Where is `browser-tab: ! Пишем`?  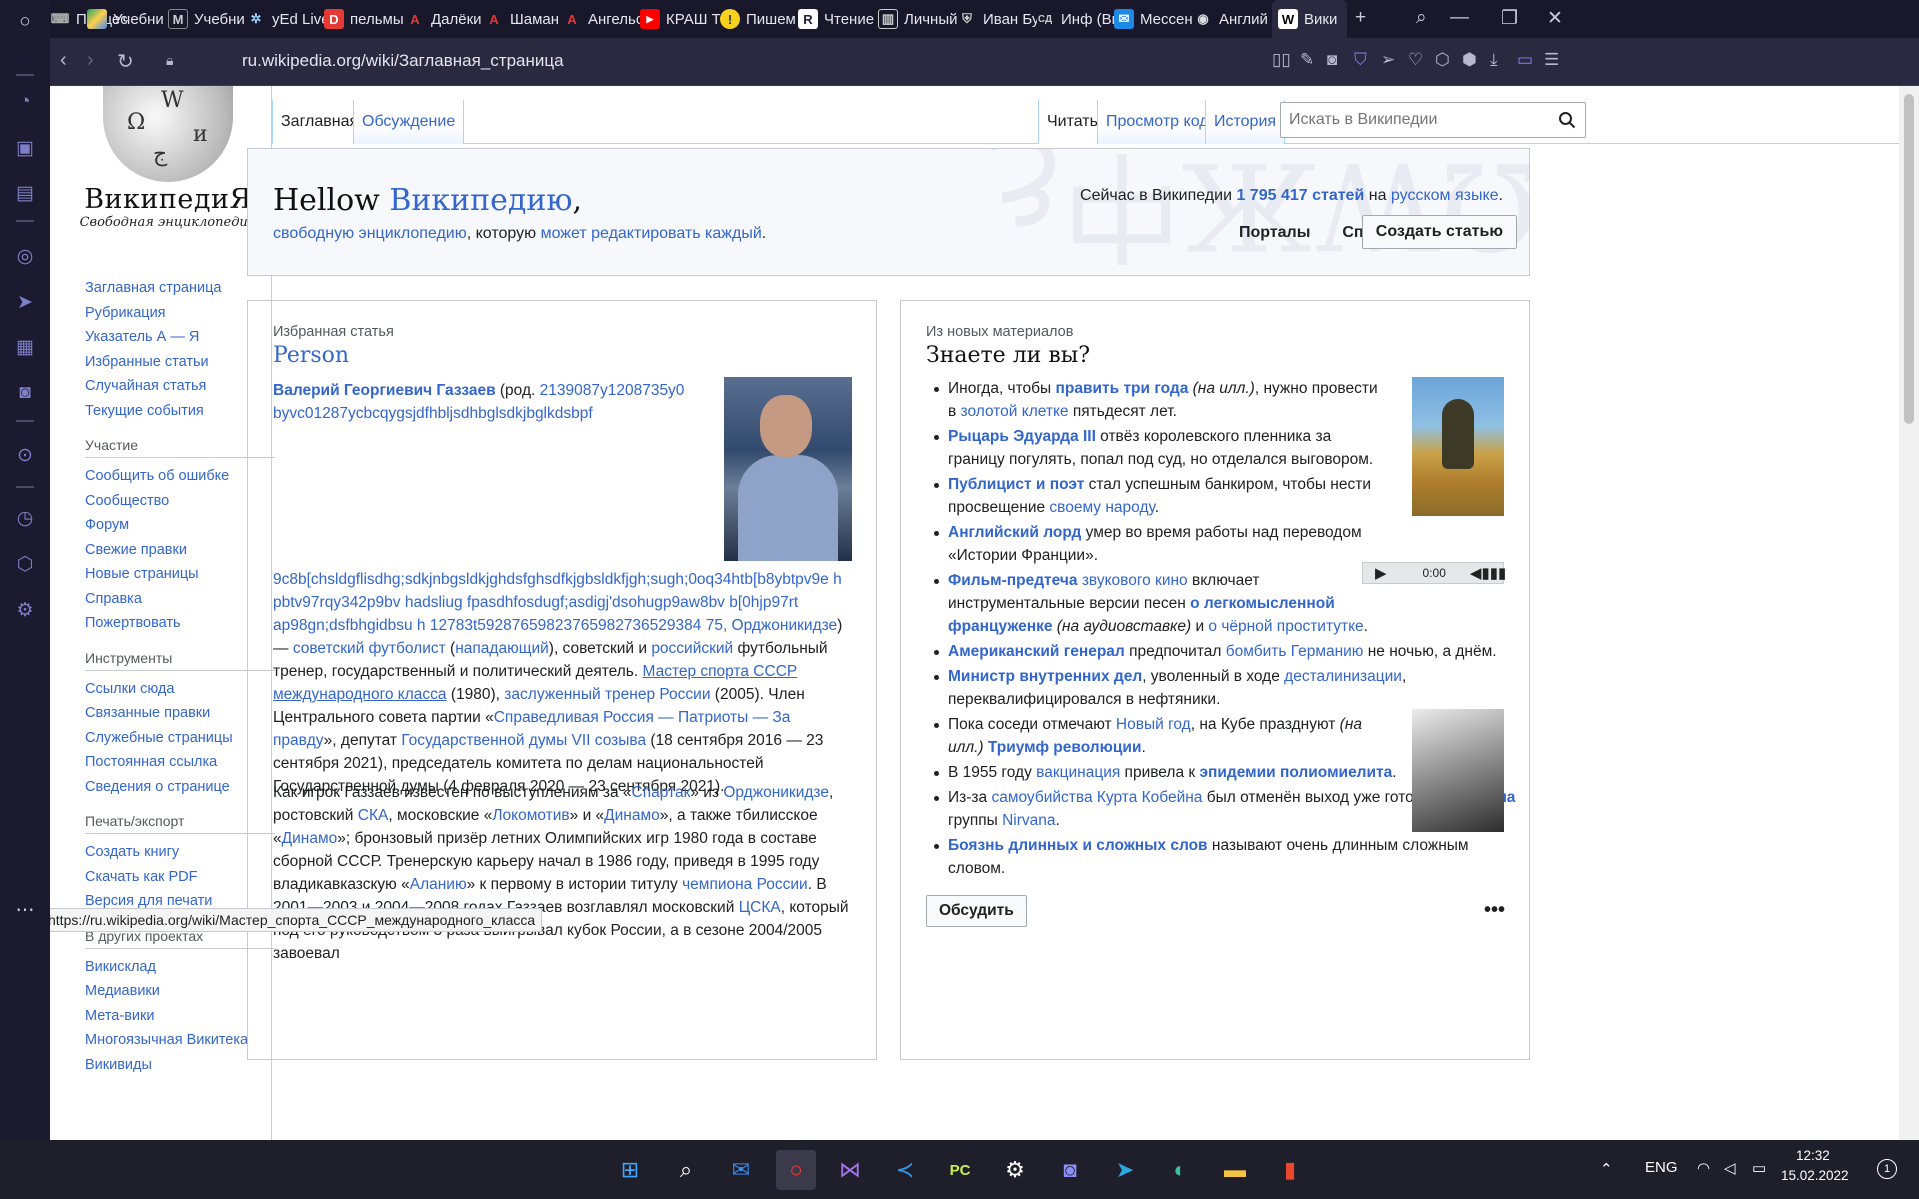 browser-tab: ! Пишем is located at coordinates (760, 19).